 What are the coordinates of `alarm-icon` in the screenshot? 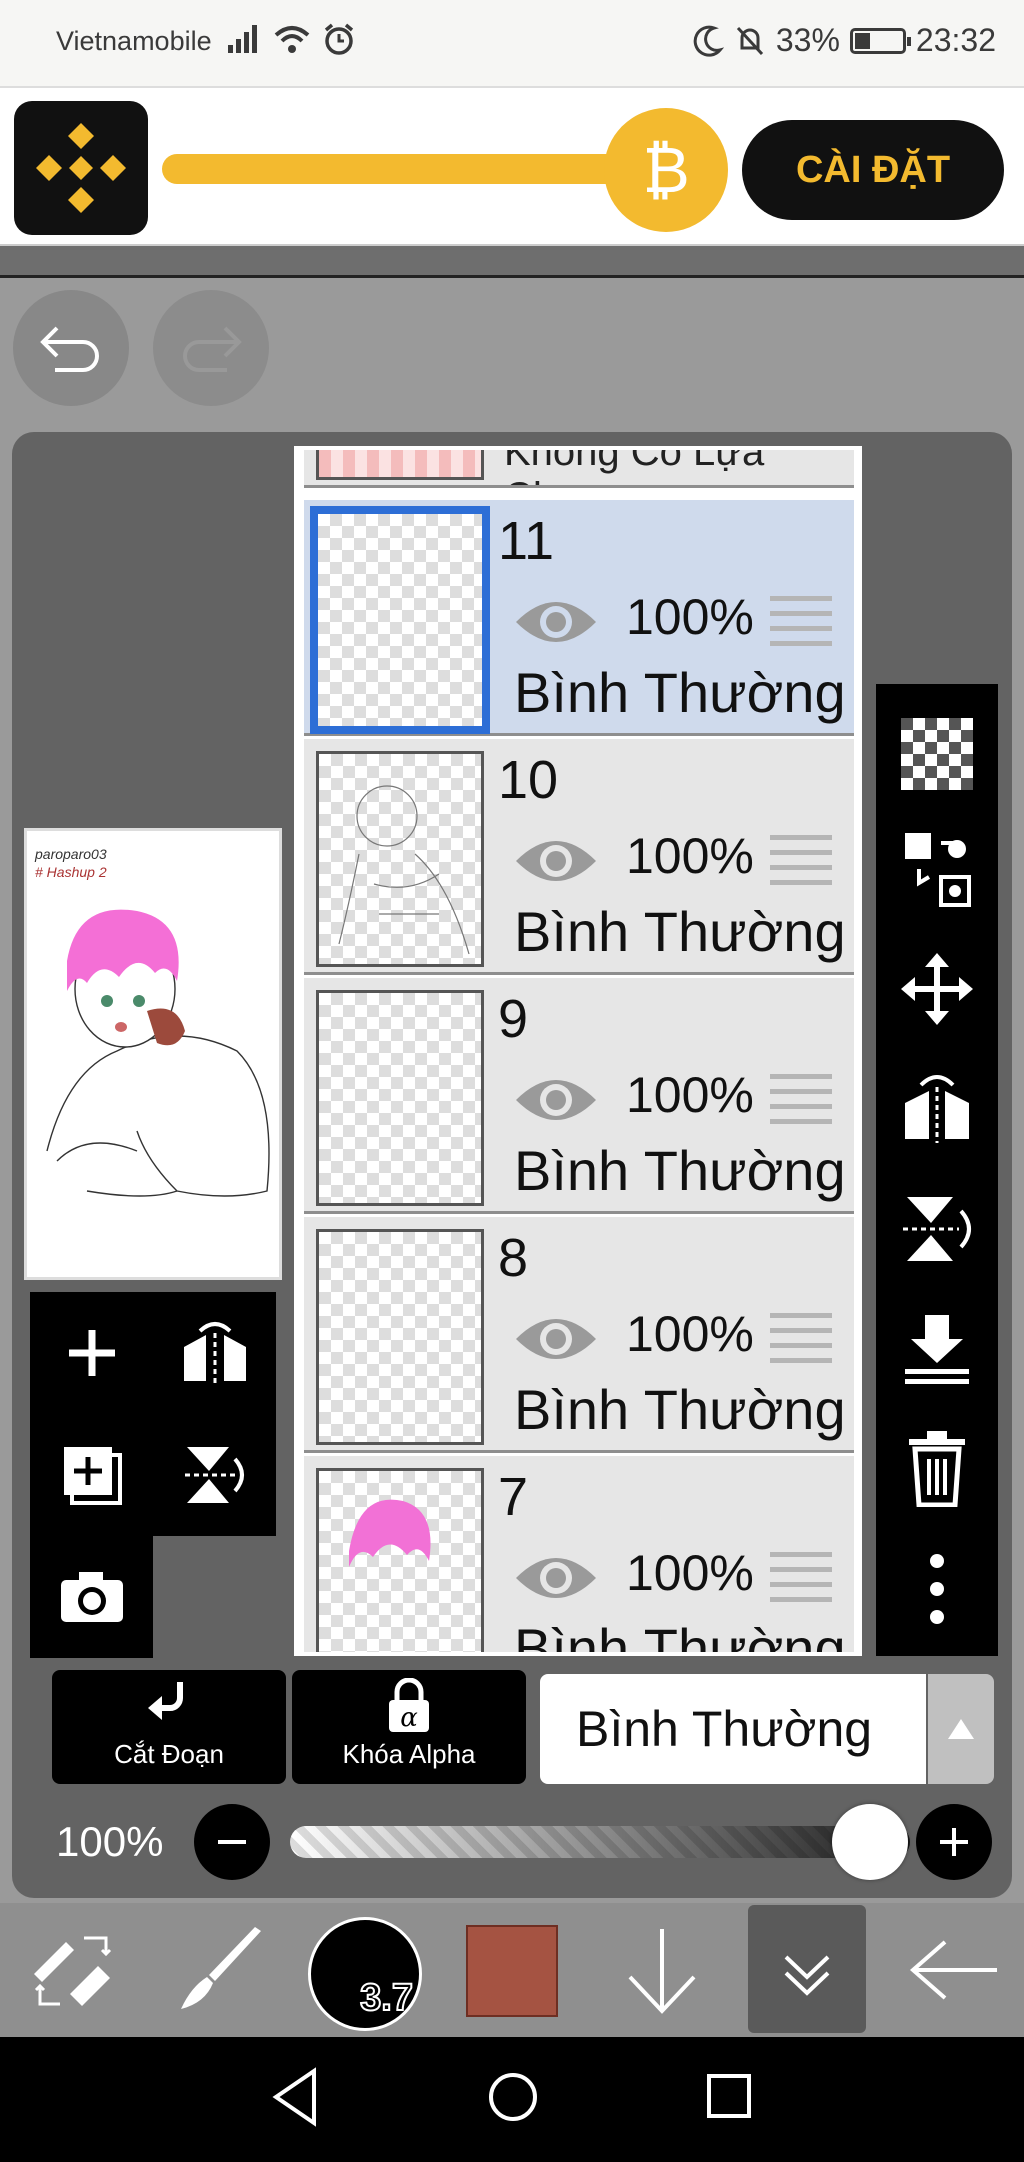 It's located at (339, 39).